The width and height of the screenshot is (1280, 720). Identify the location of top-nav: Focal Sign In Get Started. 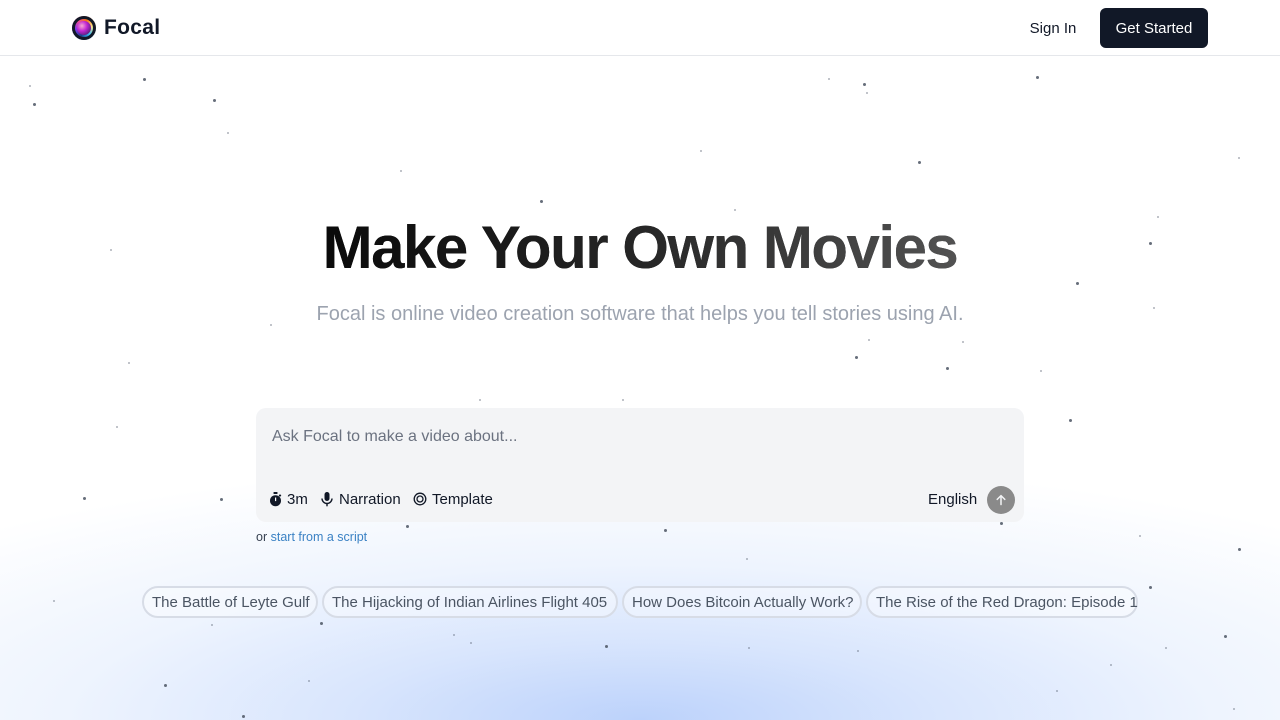
(640, 28).